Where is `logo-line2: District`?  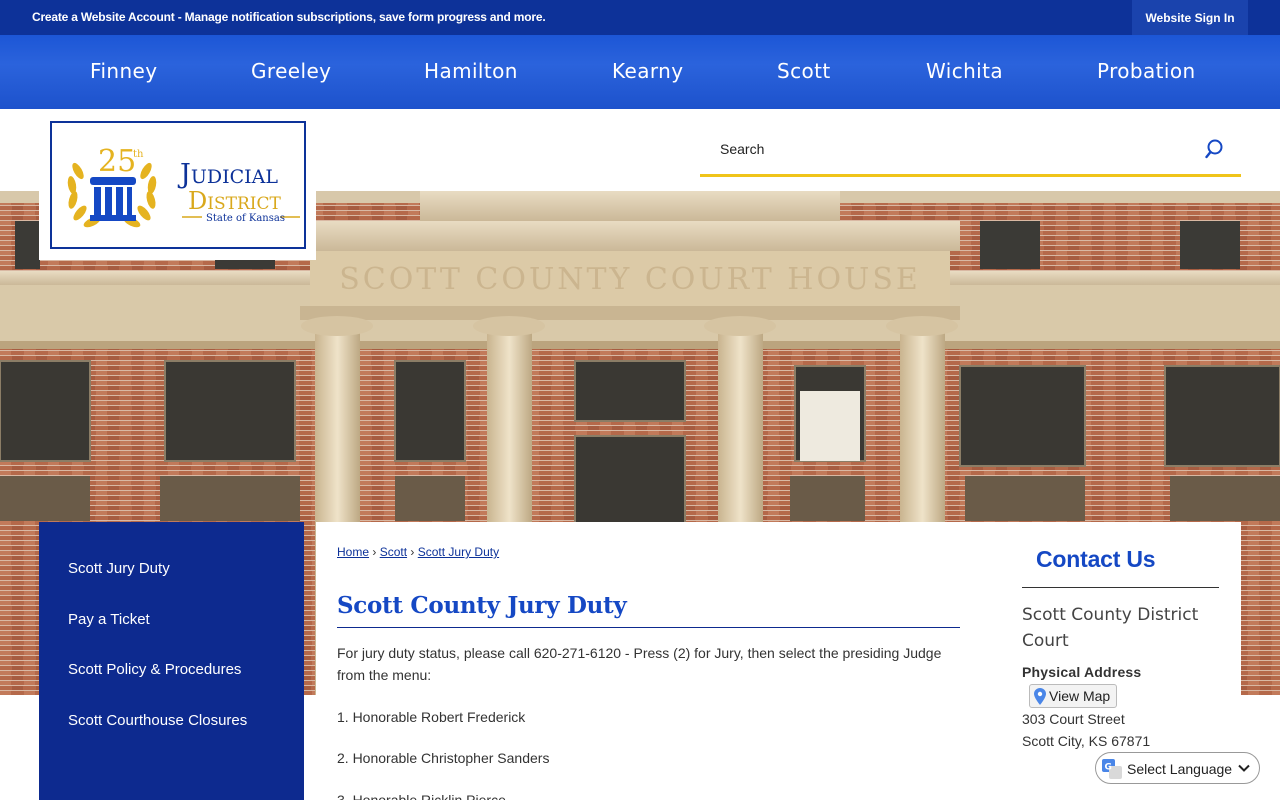 logo-line2: District is located at coordinates (234, 201).